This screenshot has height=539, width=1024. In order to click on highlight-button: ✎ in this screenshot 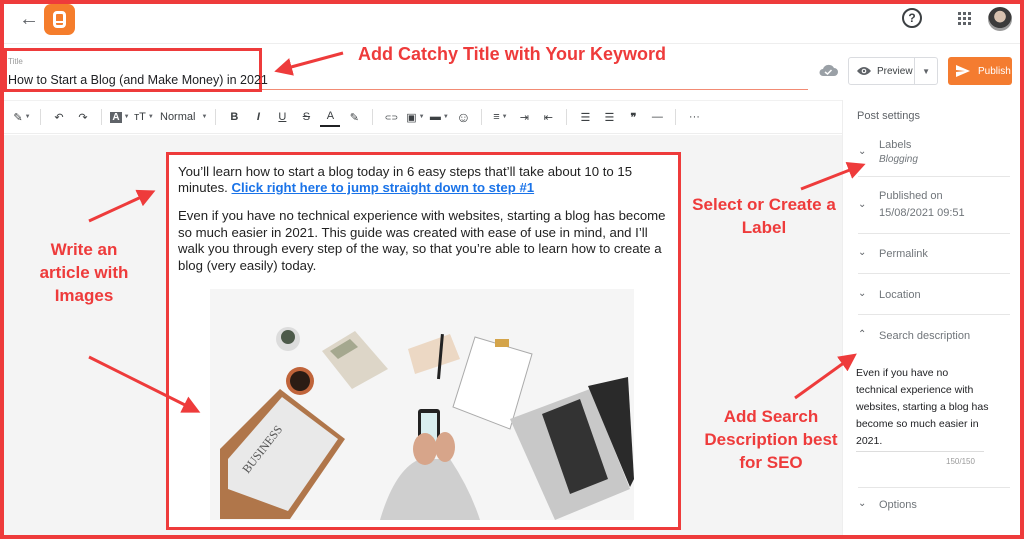, I will do `click(354, 117)`.